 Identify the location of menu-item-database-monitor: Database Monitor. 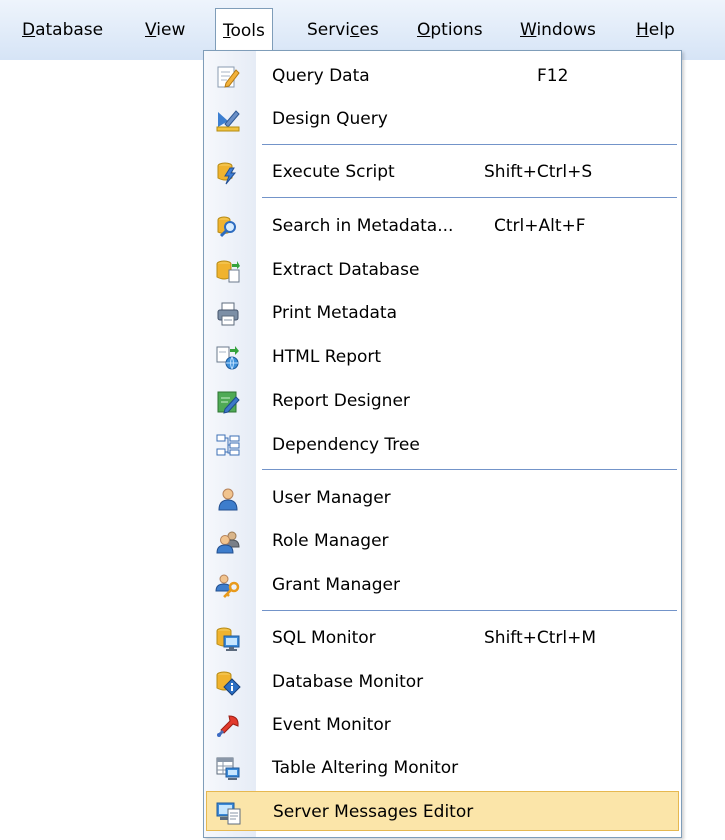
(442, 682).